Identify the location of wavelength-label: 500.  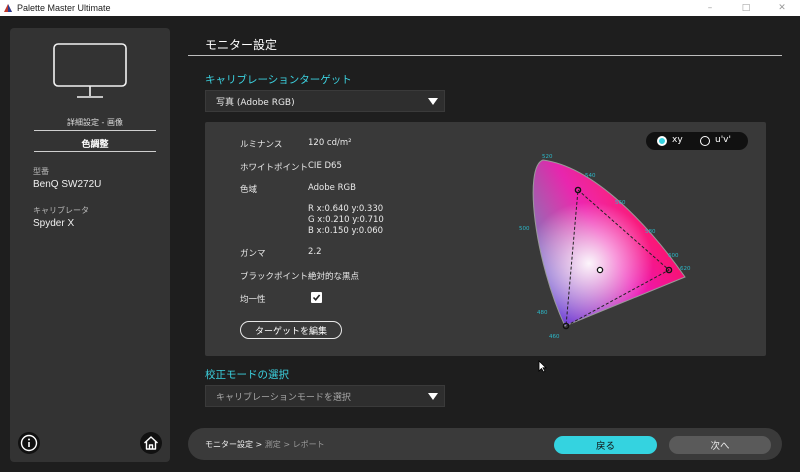
(524, 229).